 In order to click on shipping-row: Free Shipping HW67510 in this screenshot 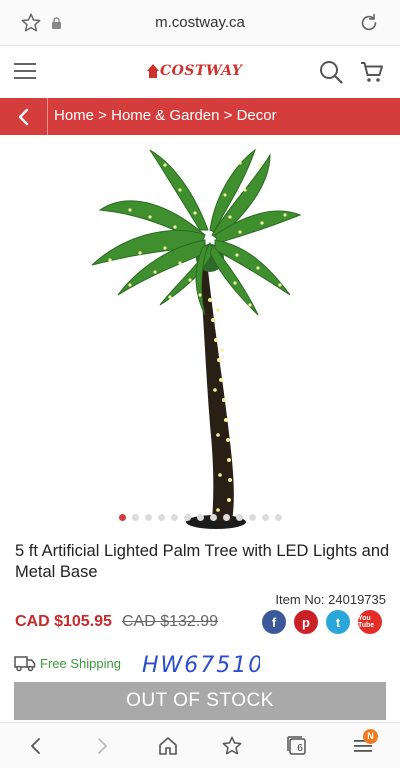, I will do `click(200, 663)`.